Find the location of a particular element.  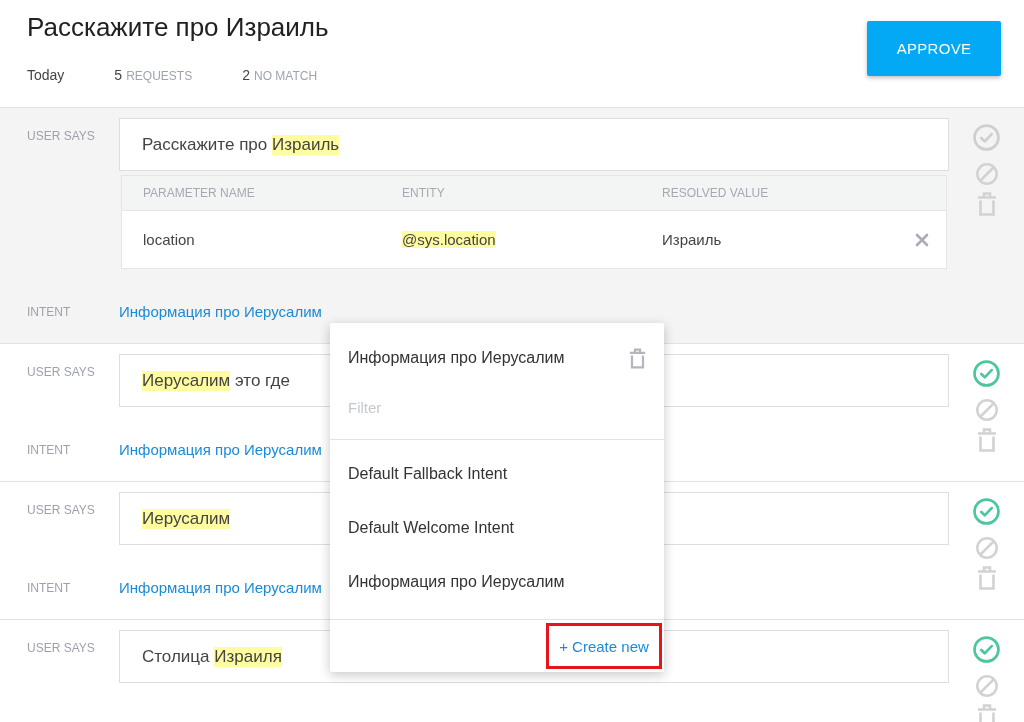

column-header: RESOLVED VALUE is located at coordinates (715, 193).